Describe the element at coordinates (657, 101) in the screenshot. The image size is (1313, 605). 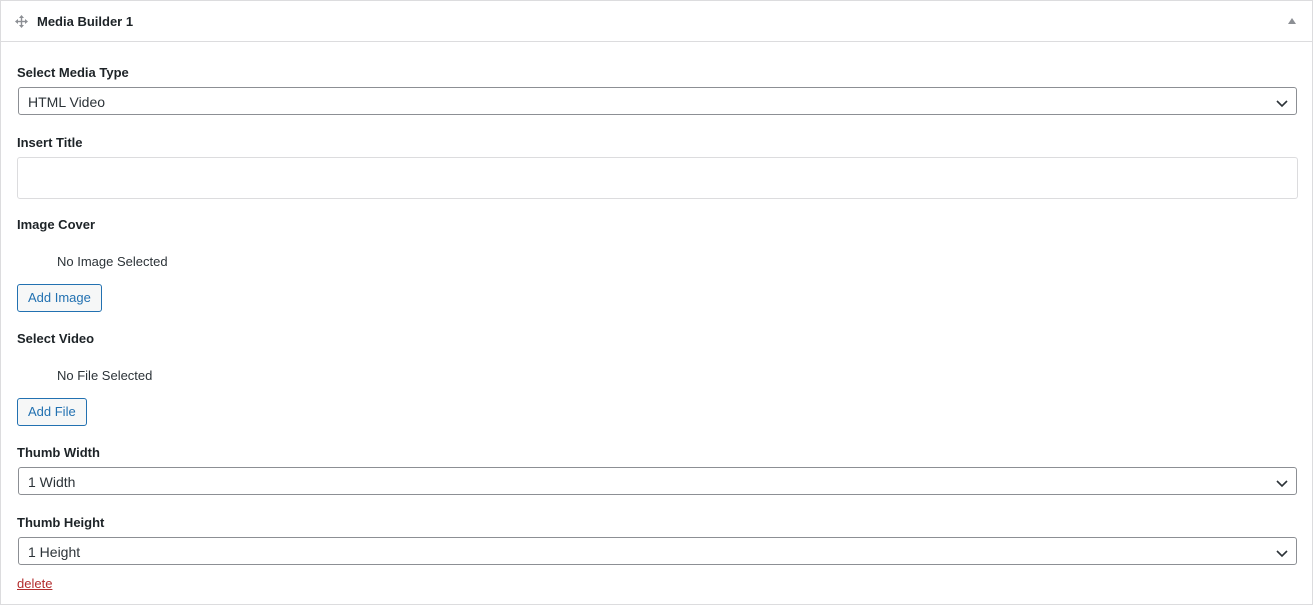
I see `media-type-select: HTML Video` at that location.